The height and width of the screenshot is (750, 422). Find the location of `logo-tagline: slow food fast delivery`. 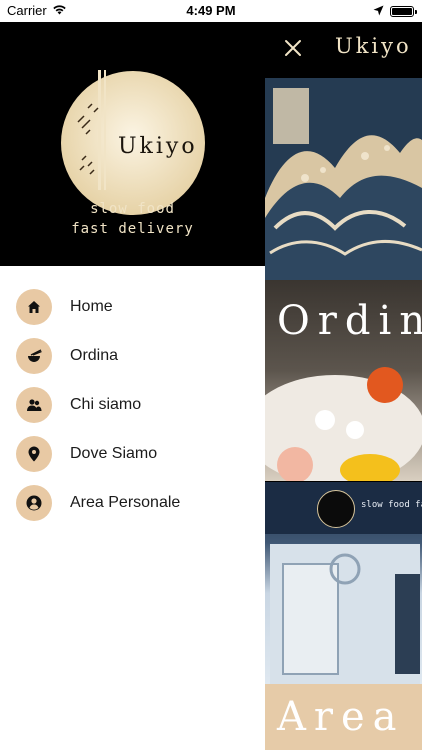

logo-tagline: slow food fast delivery is located at coordinates (132, 219).